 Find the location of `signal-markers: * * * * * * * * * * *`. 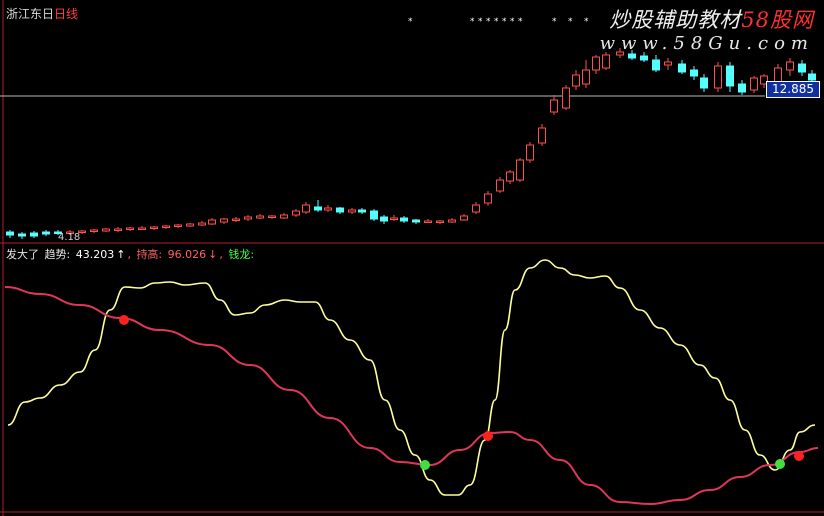

signal-markers: * * * * * * * * * * * is located at coordinates (498, 22).